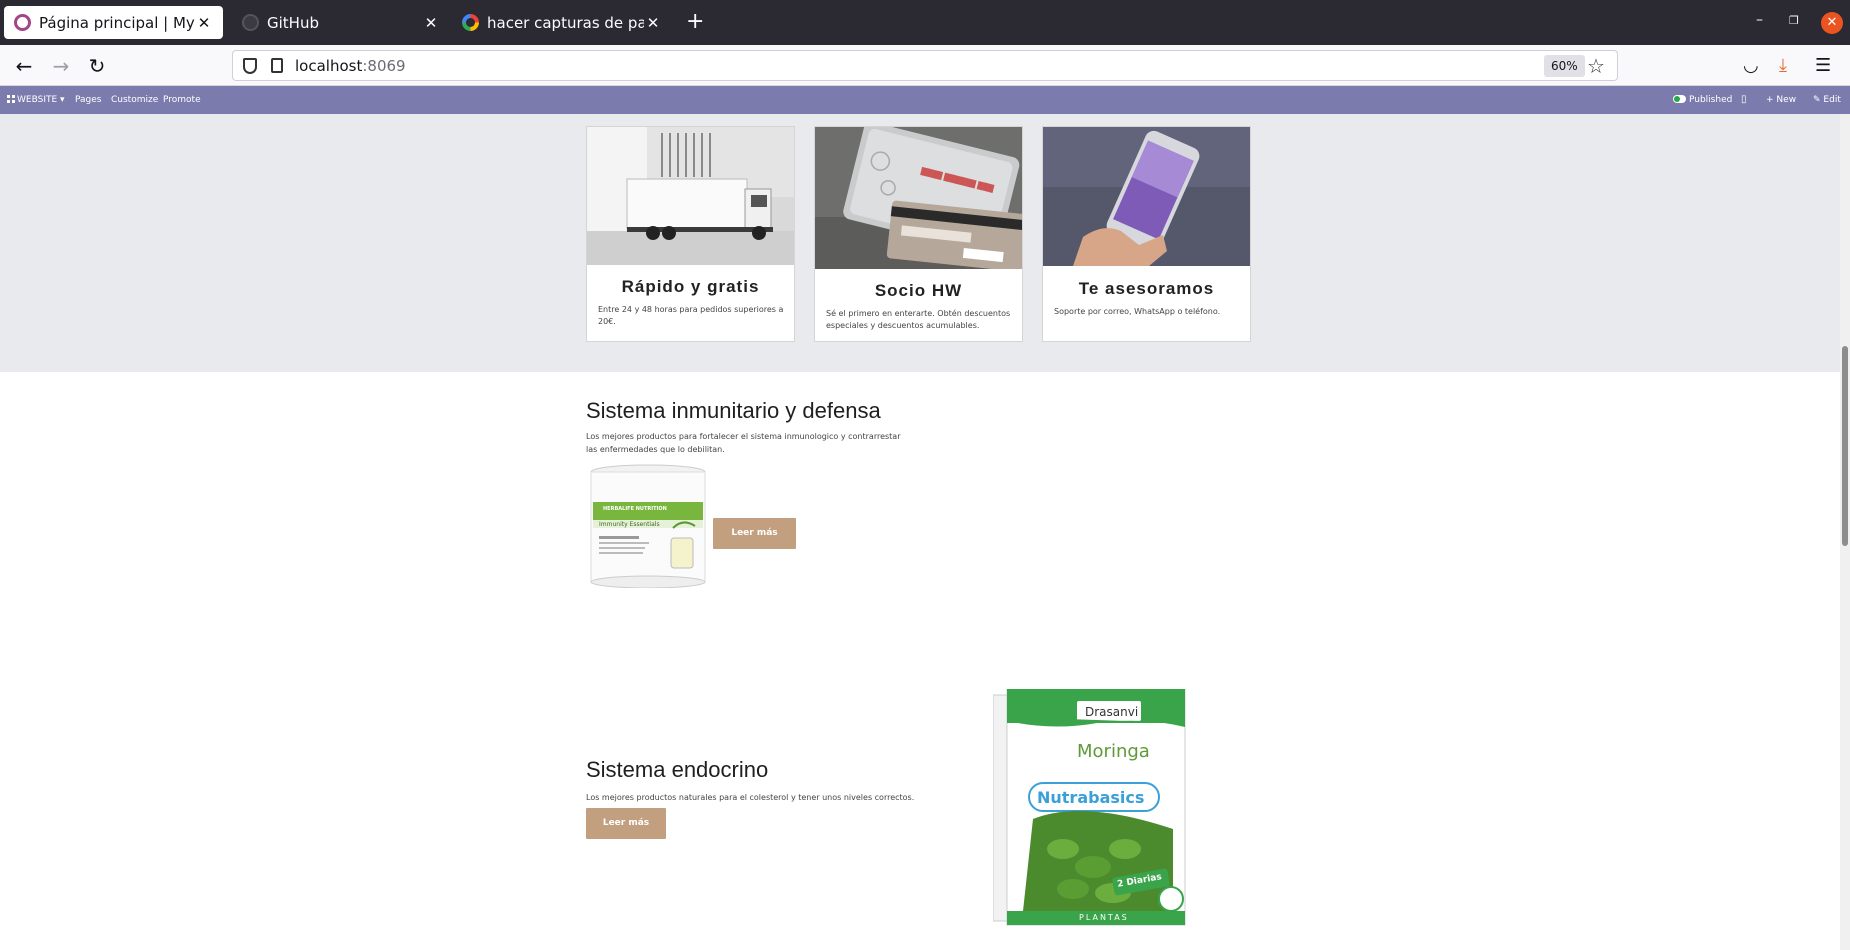 The height and width of the screenshot is (950, 1850). What do you see at coordinates (250, 22) in the screenshot?
I see `github-favicon-icon` at bounding box center [250, 22].